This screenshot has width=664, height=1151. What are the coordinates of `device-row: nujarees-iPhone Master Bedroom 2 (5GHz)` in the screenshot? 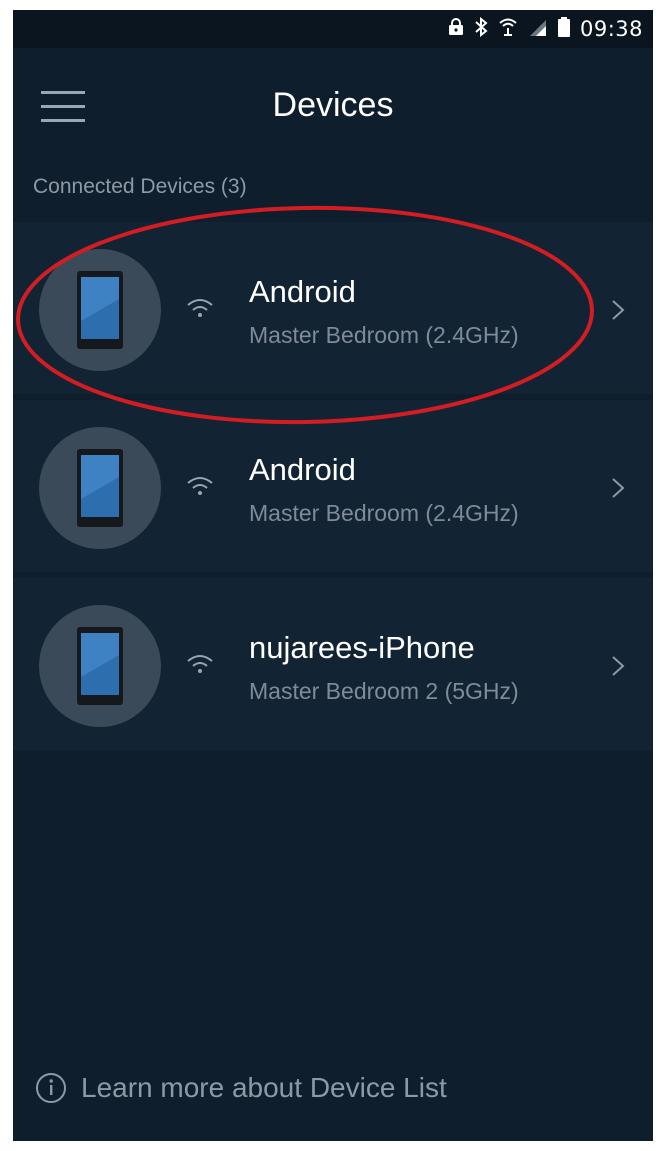 It's located at (333, 664).